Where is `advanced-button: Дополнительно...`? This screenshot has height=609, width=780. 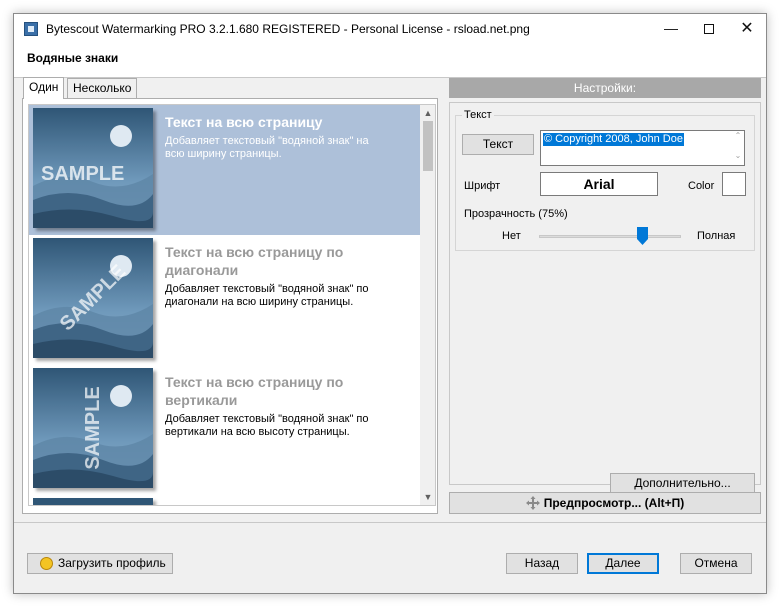
advanced-button: Дополнительно... is located at coordinates (682, 483).